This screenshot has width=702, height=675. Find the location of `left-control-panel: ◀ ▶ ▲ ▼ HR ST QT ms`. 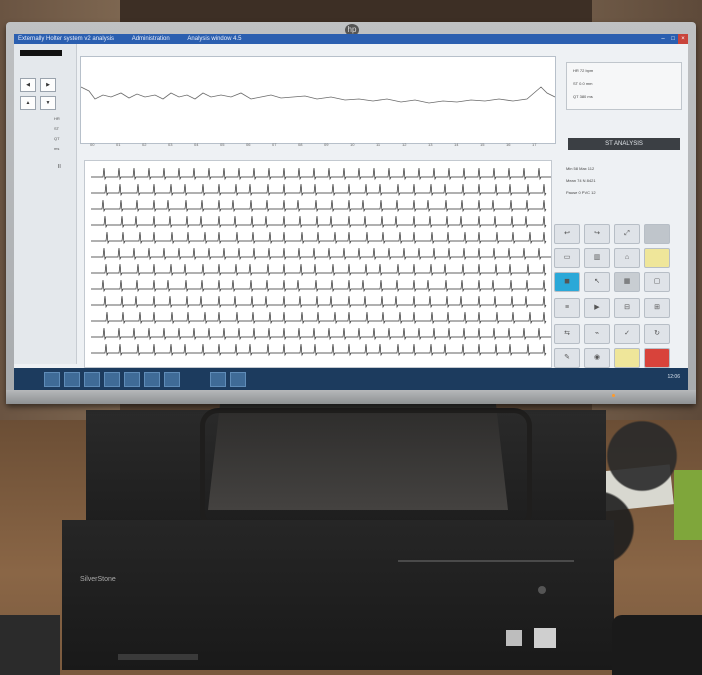

left-control-panel: ◀ ▶ ▲ ▼ HR ST QT ms is located at coordinates (45, 204).